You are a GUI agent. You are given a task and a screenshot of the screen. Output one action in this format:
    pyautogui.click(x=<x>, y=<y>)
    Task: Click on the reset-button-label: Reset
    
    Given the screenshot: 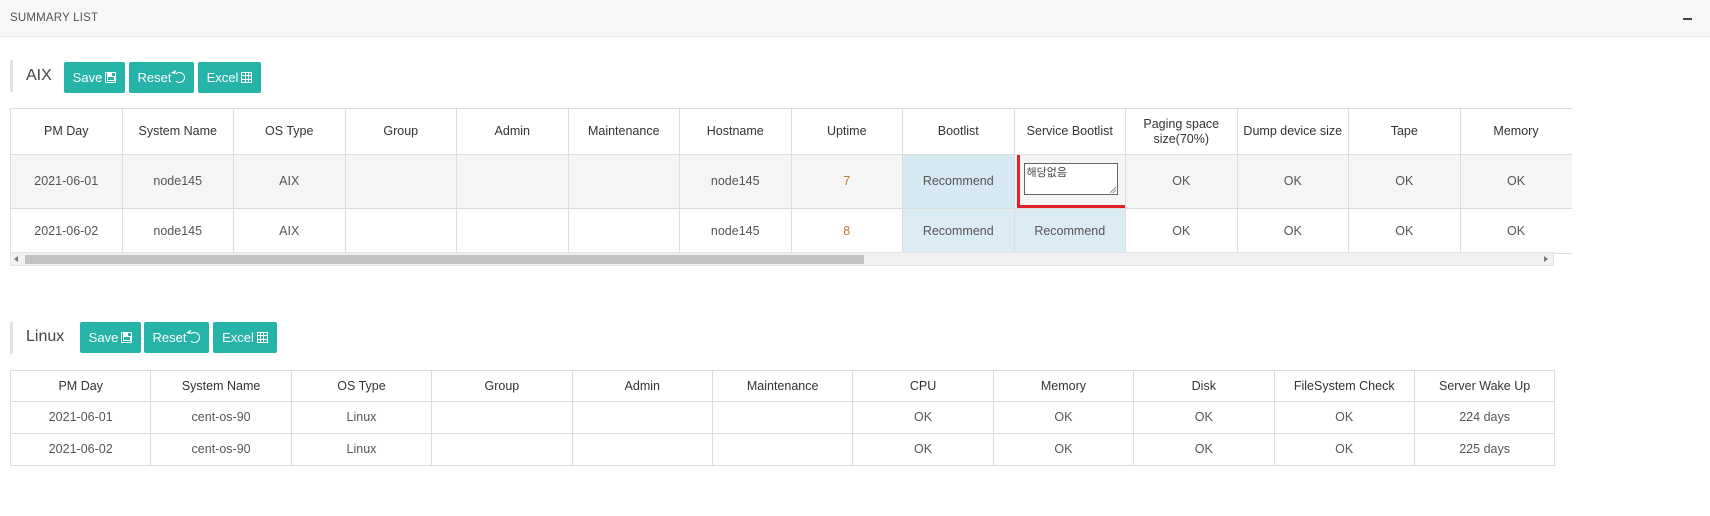 What is the action you would take?
    pyautogui.click(x=154, y=77)
    